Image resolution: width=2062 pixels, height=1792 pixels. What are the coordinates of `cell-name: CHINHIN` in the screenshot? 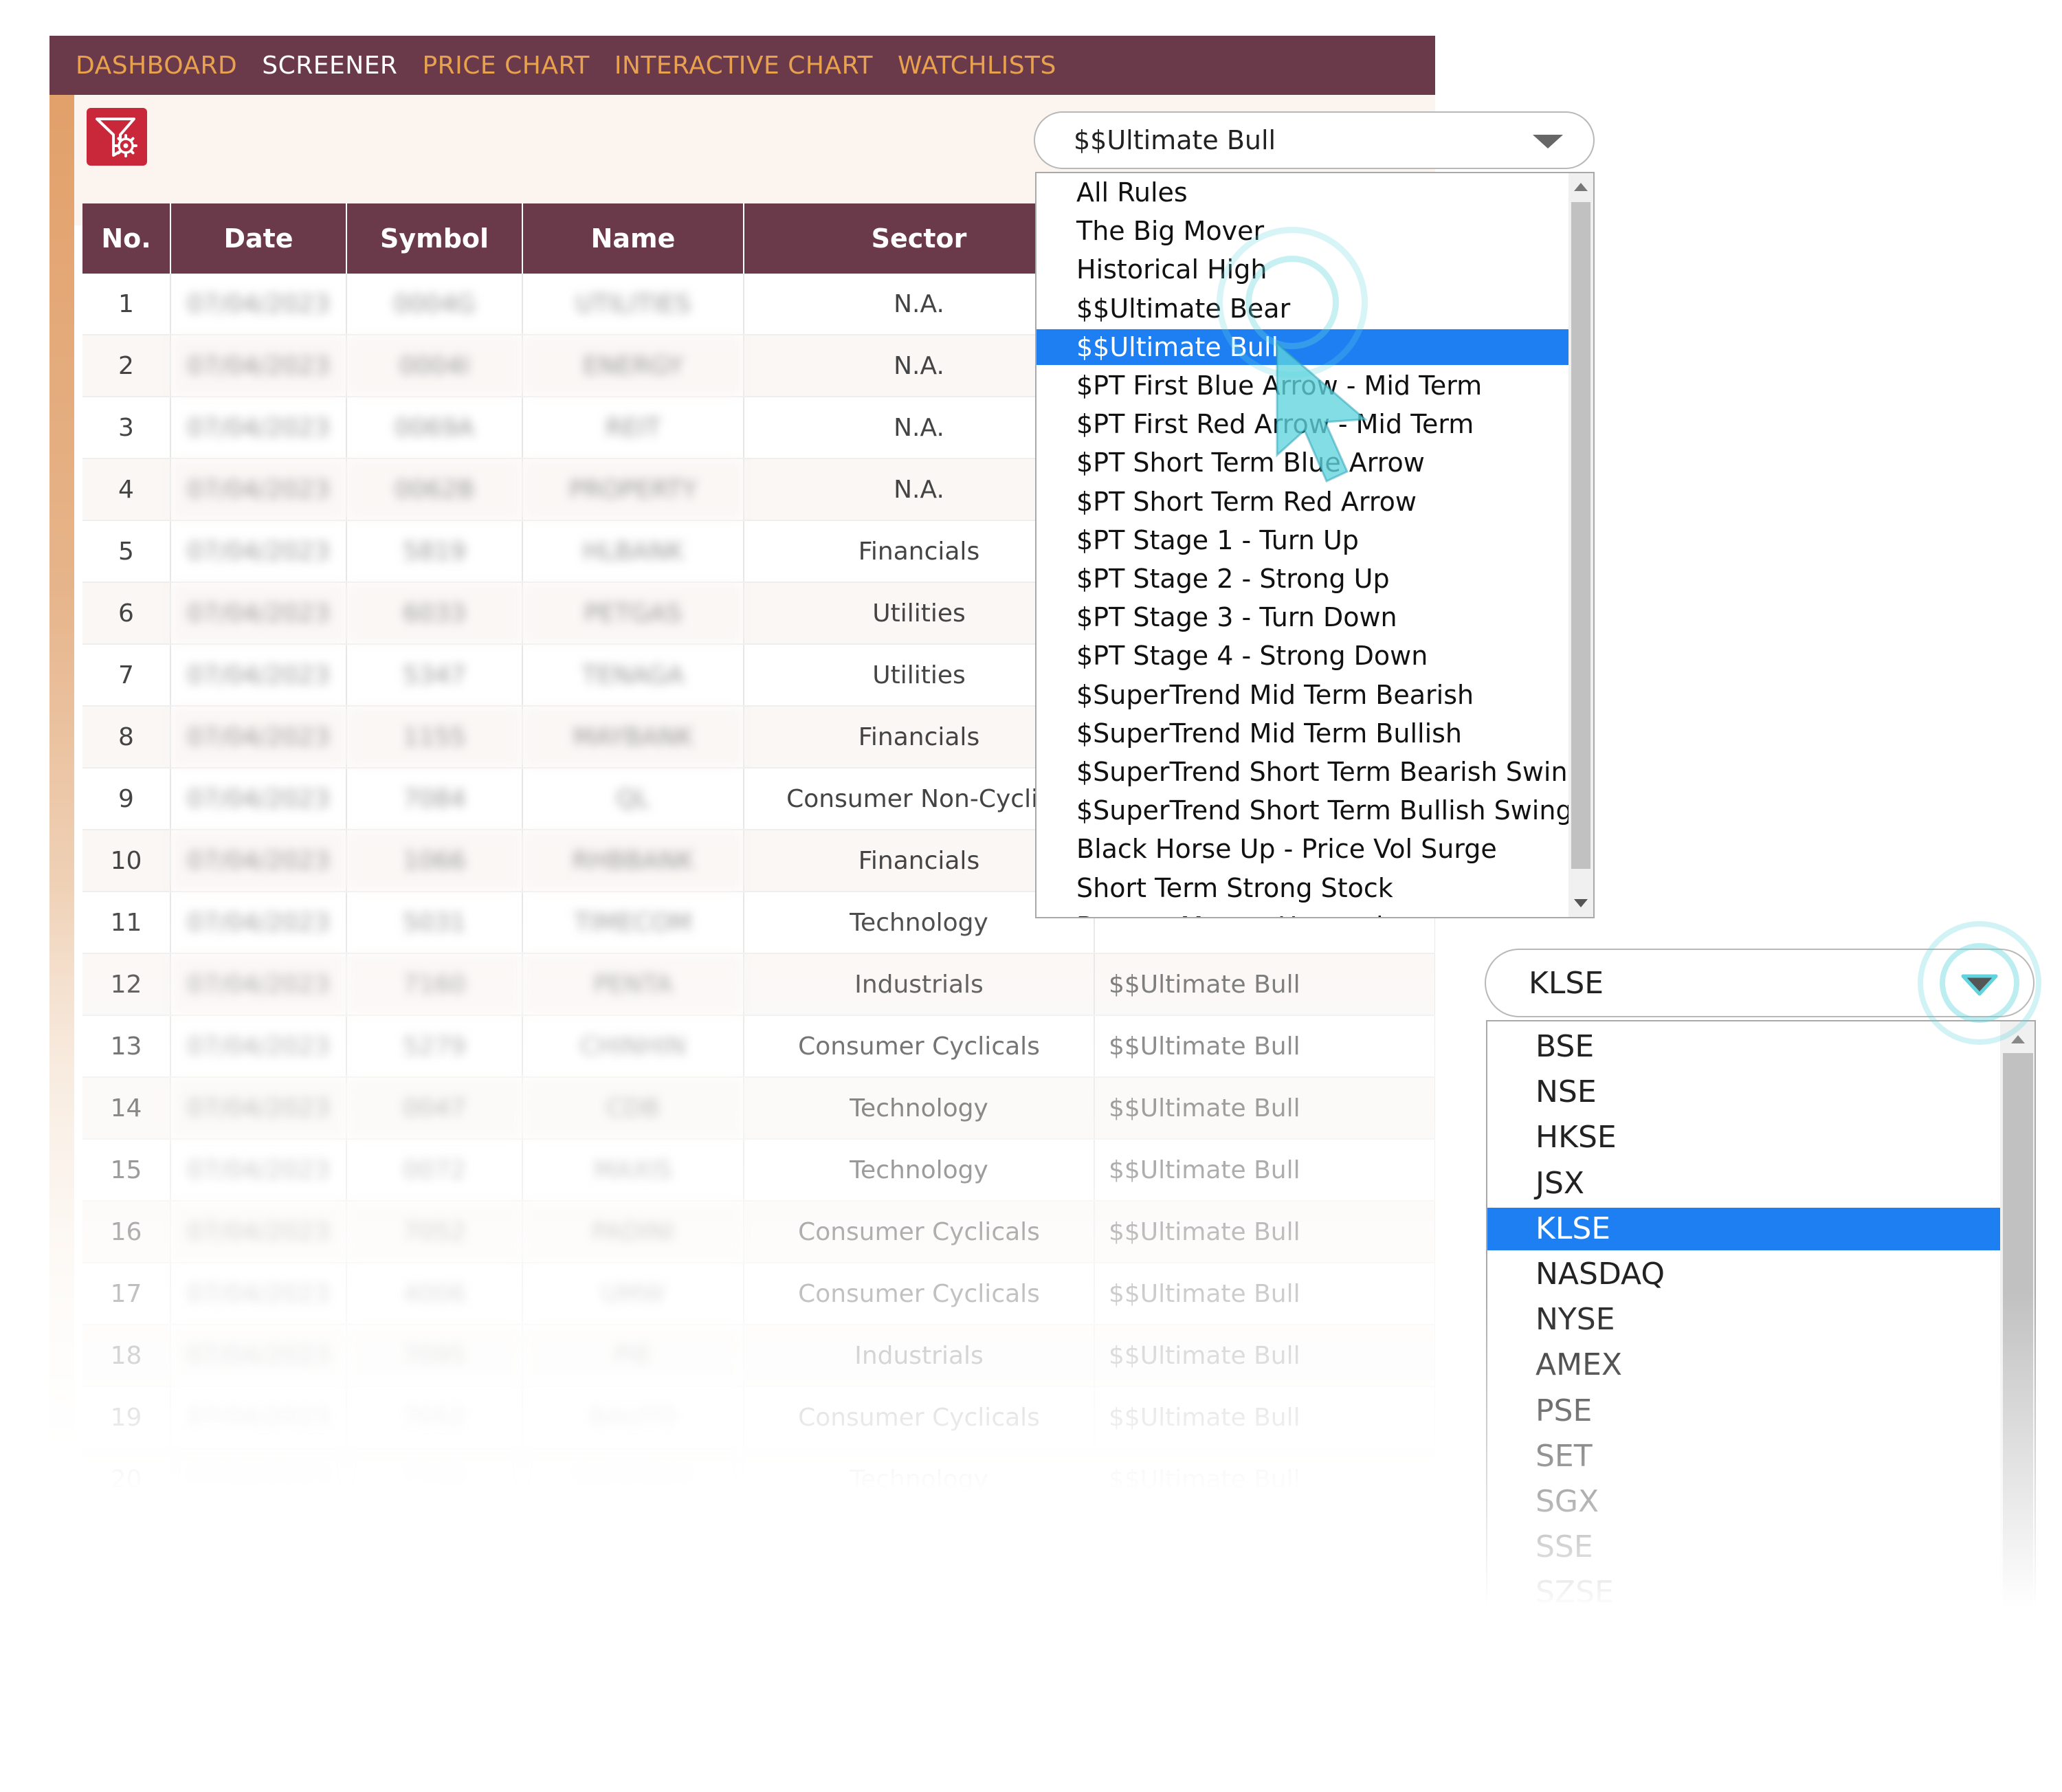 It's located at (633, 1046).